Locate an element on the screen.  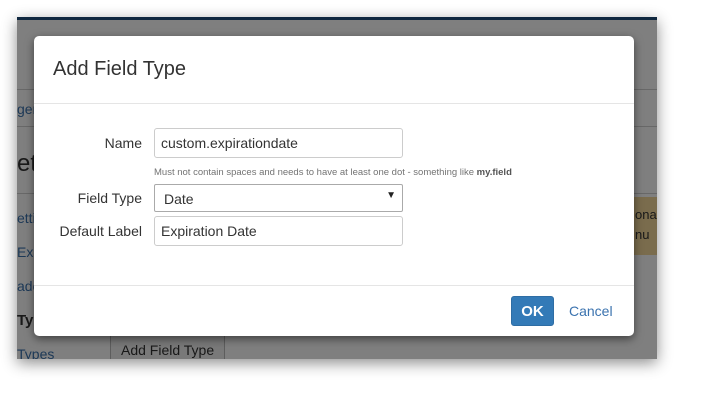
dialog-title: Add Field Type is located at coordinates (120, 69).